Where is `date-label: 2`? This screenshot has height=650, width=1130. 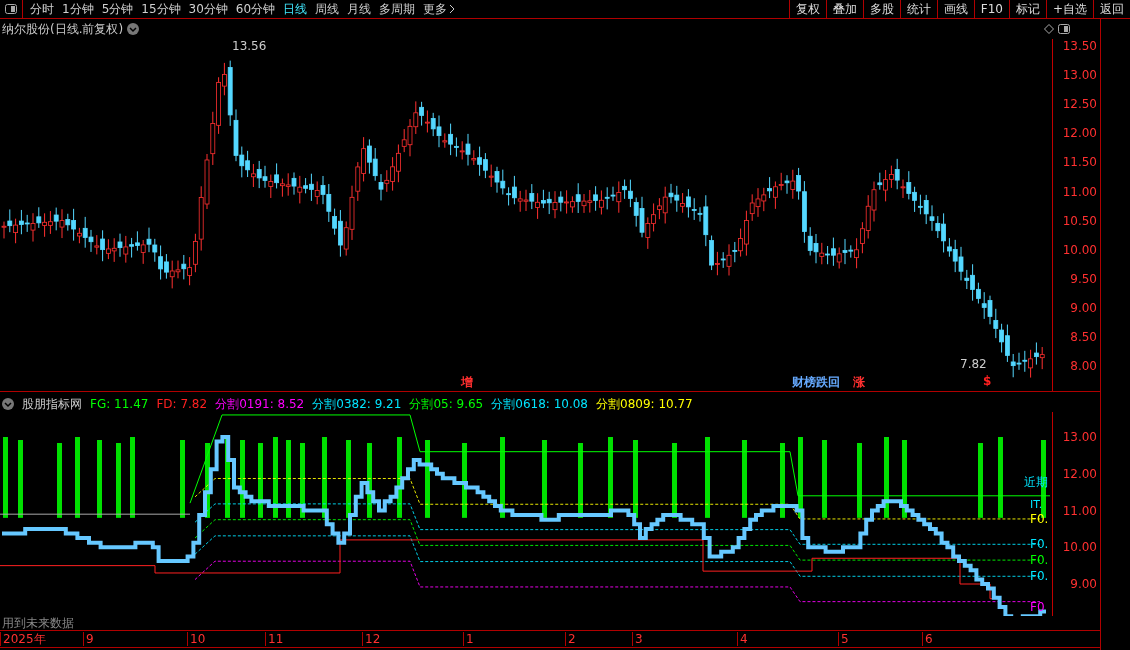
date-label: 2 is located at coordinates (570, 639).